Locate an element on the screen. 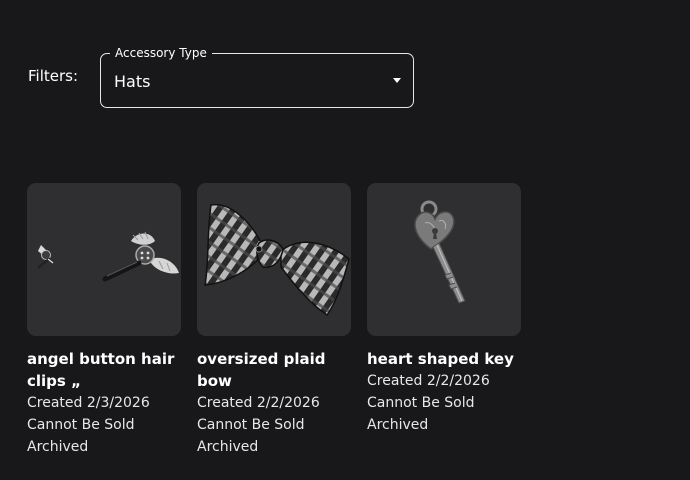 This screenshot has width=690, height=480. heart-key-icon is located at coordinates (440, 252).